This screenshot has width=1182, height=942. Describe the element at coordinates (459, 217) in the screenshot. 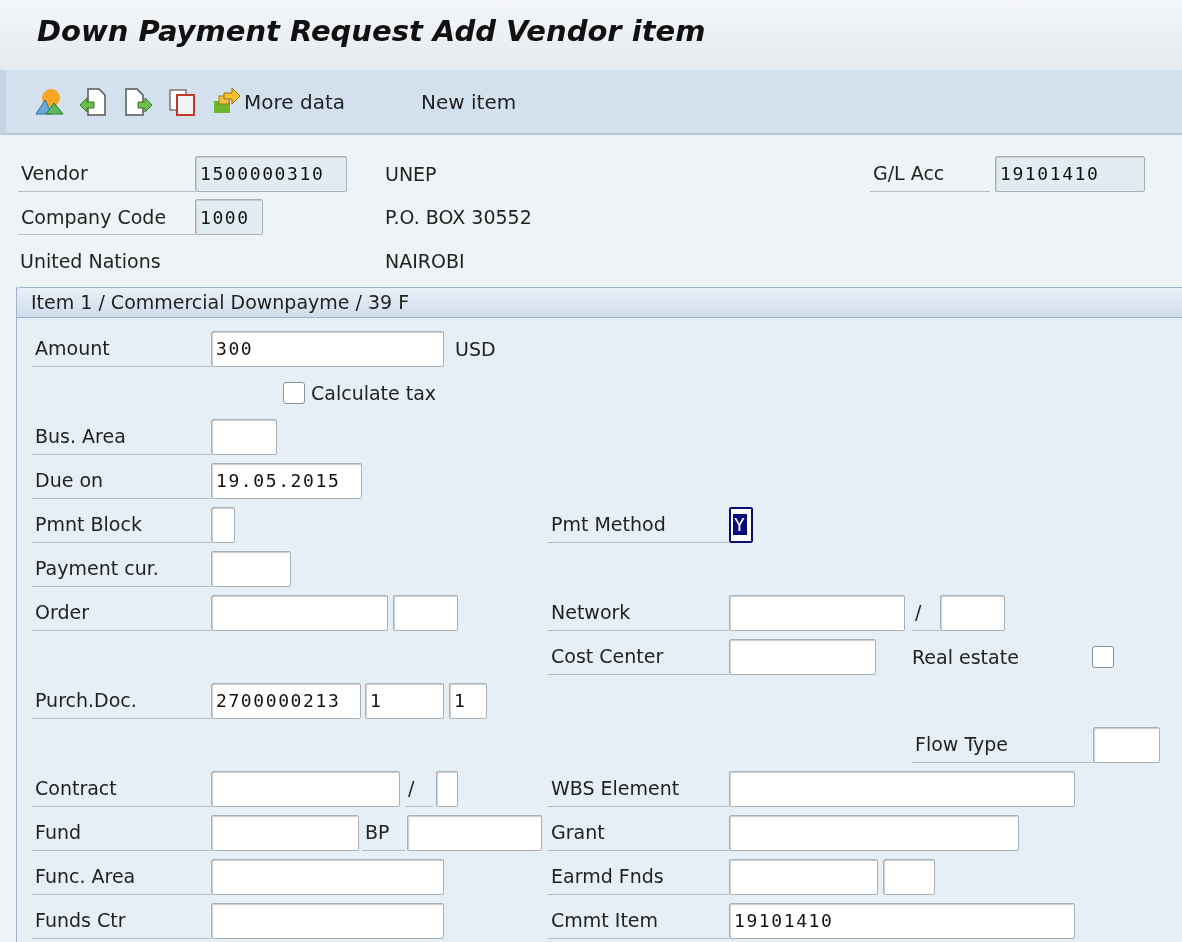

I see `text-label: P.O. BOX 30552` at that location.